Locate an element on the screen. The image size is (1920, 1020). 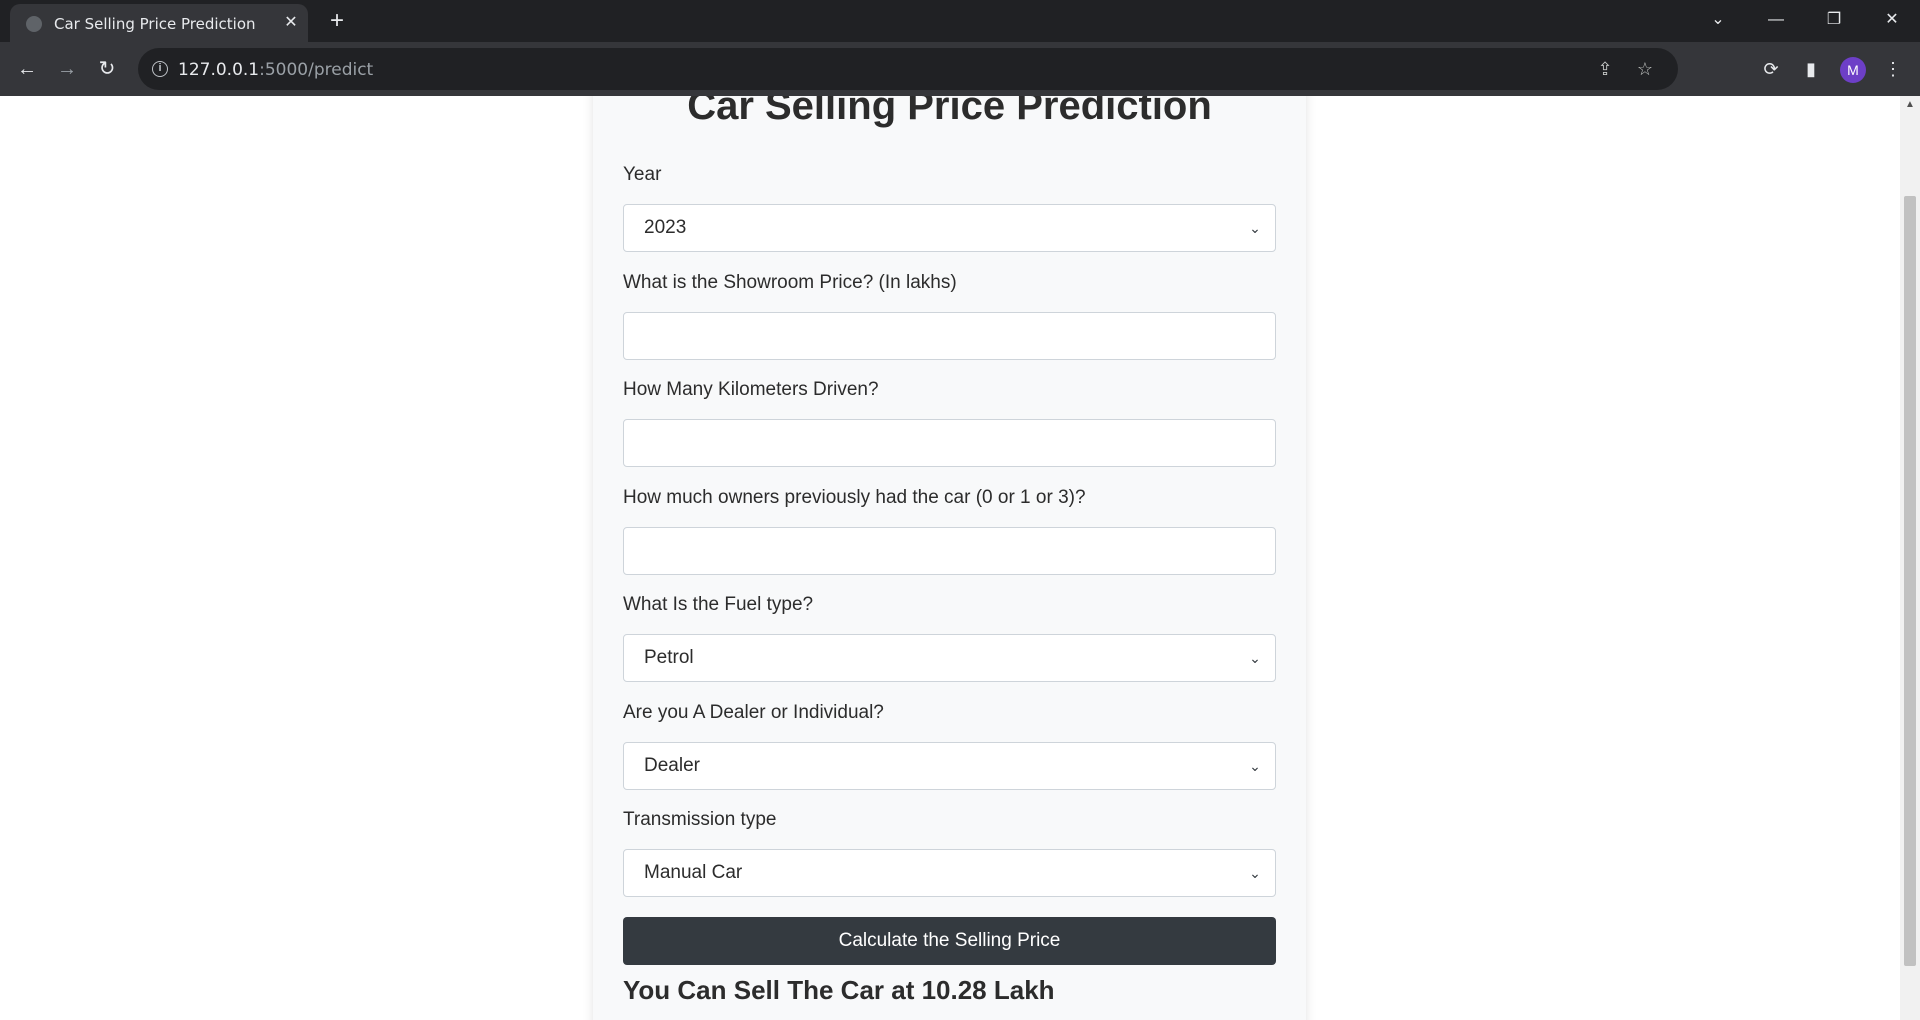
showroom-price-input is located at coordinates (959, 336).